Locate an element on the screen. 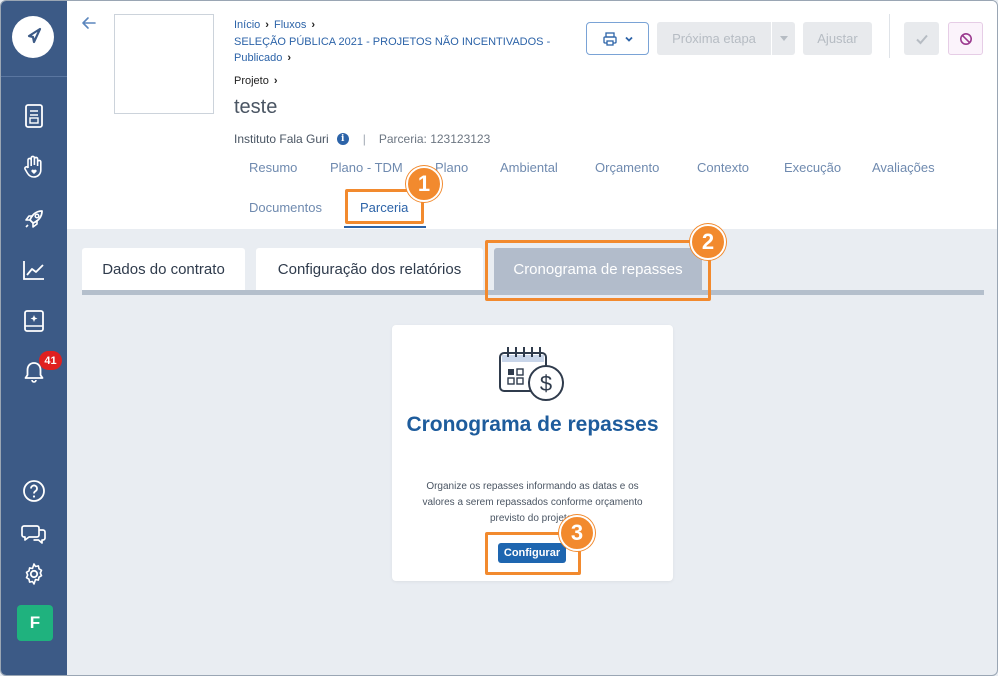  chat-icon is located at coordinates (34, 533).